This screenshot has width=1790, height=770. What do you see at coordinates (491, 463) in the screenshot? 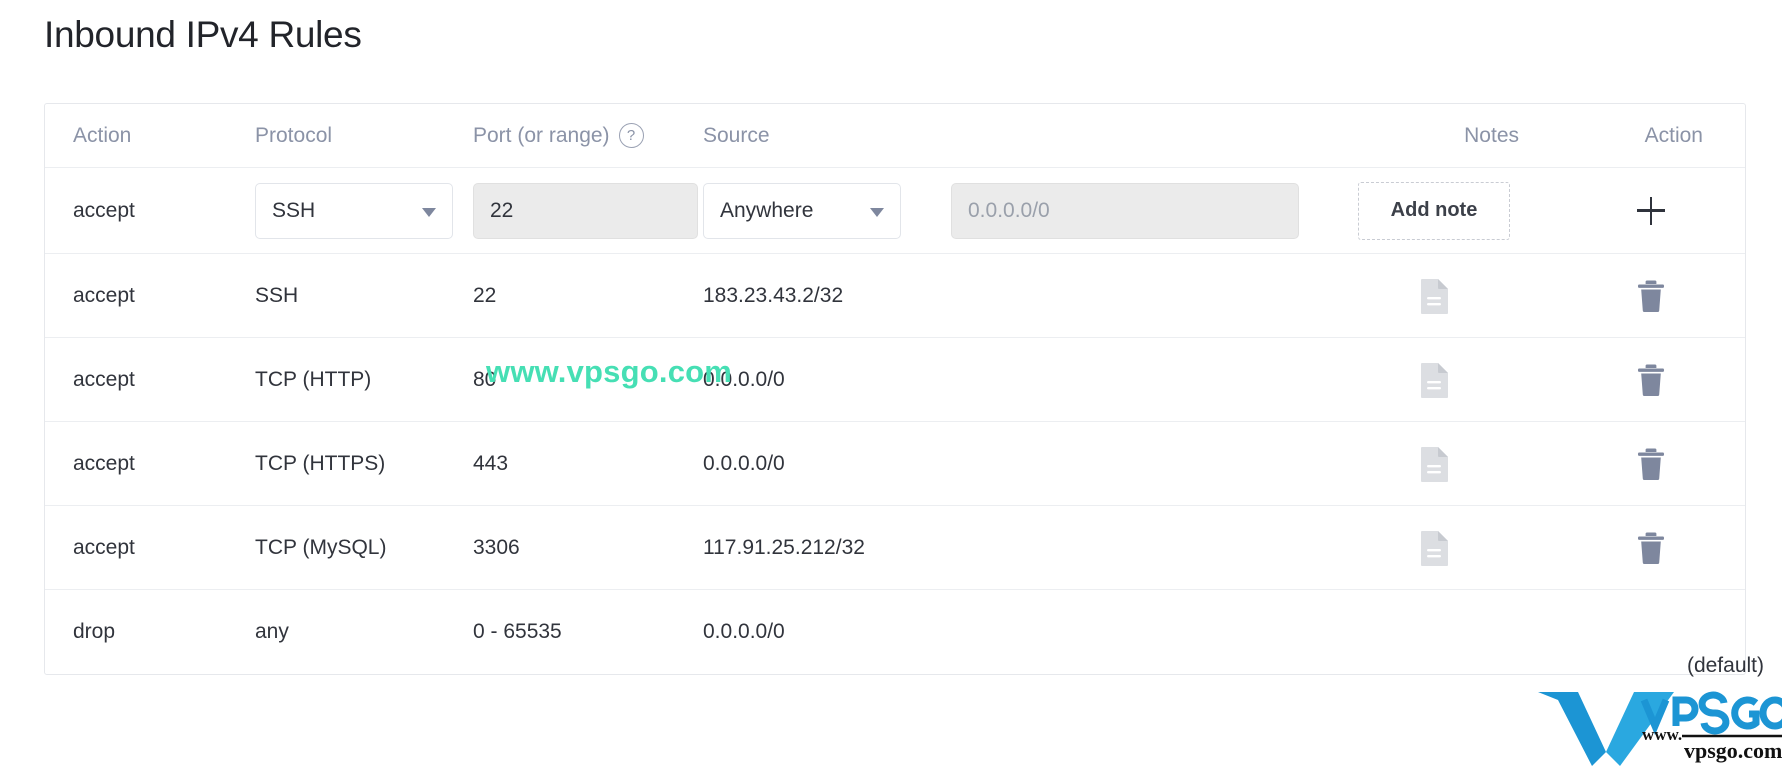
I see `row-port-label: 443` at bounding box center [491, 463].